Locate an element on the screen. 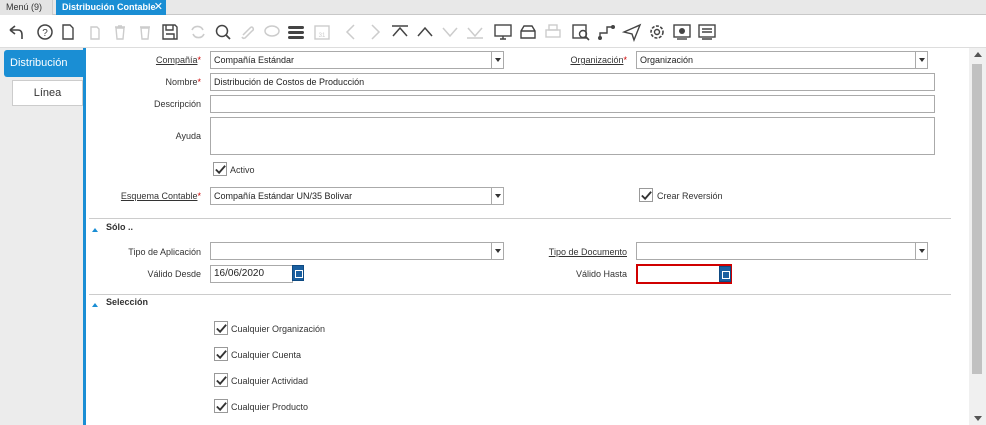 This screenshot has width=986, height=425. cualquier-producto-label: Cualquier Producto is located at coordinates (270, 407).